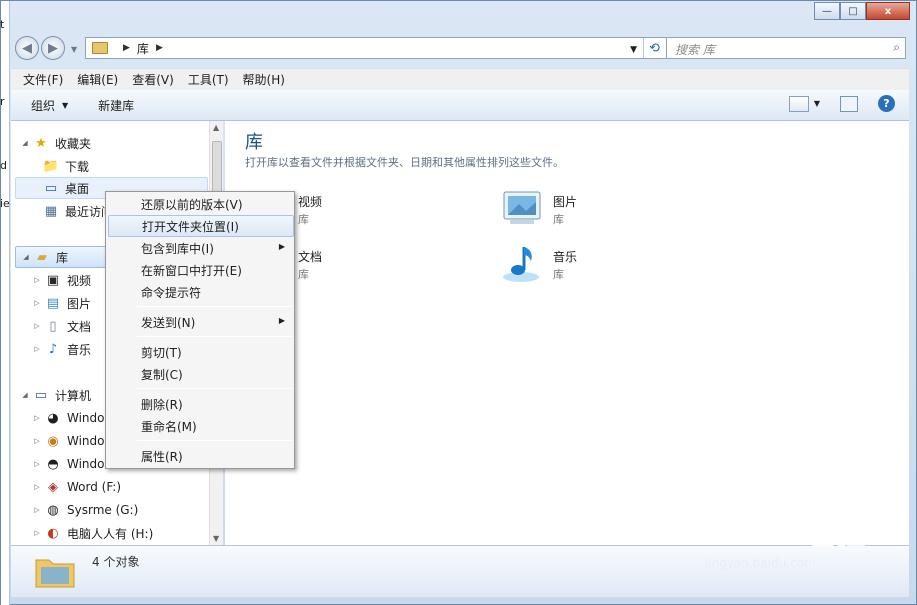 This screenshot has height=605, width=917. What do you see at coordinates (79, 349) in the screenshot?
I see `nav-music-label: 音乐` at bounding box center [79, 349].